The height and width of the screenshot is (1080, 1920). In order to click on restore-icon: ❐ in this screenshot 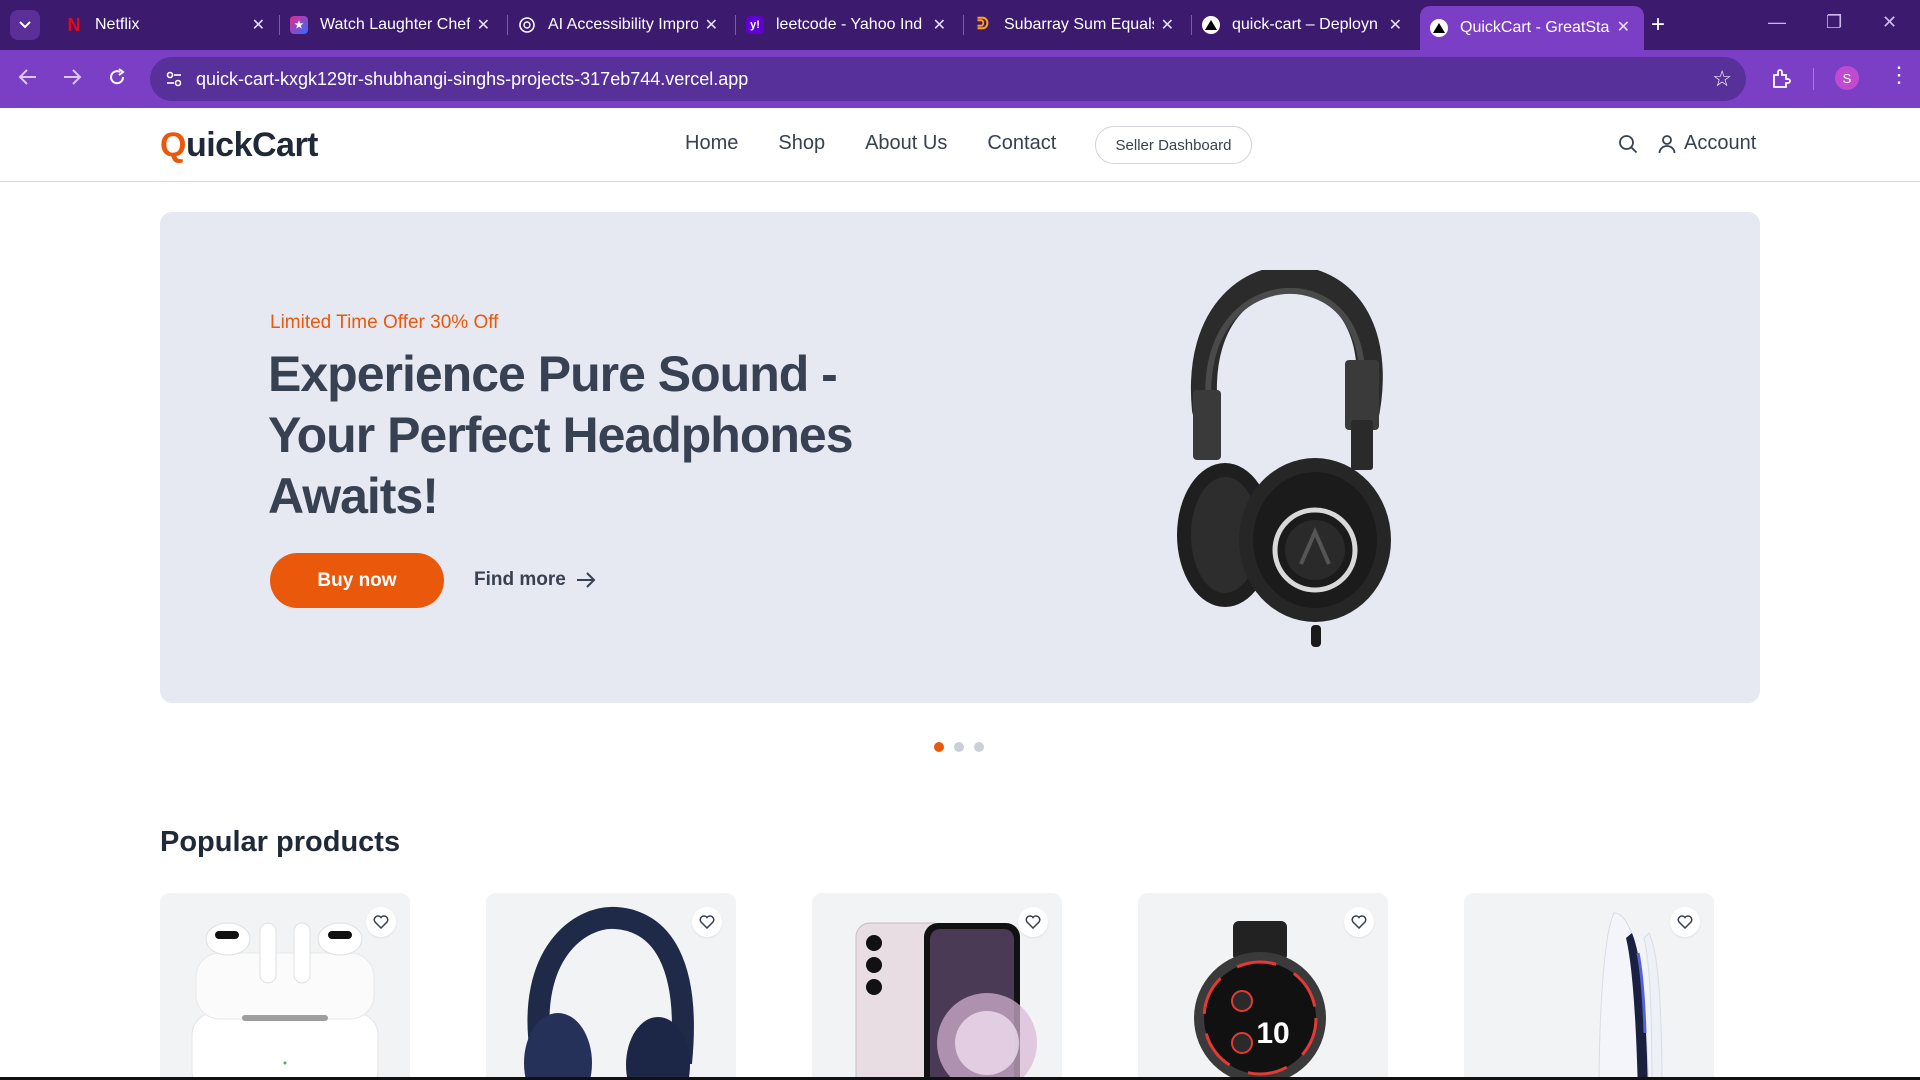, I will do `click(1834, 22)`.